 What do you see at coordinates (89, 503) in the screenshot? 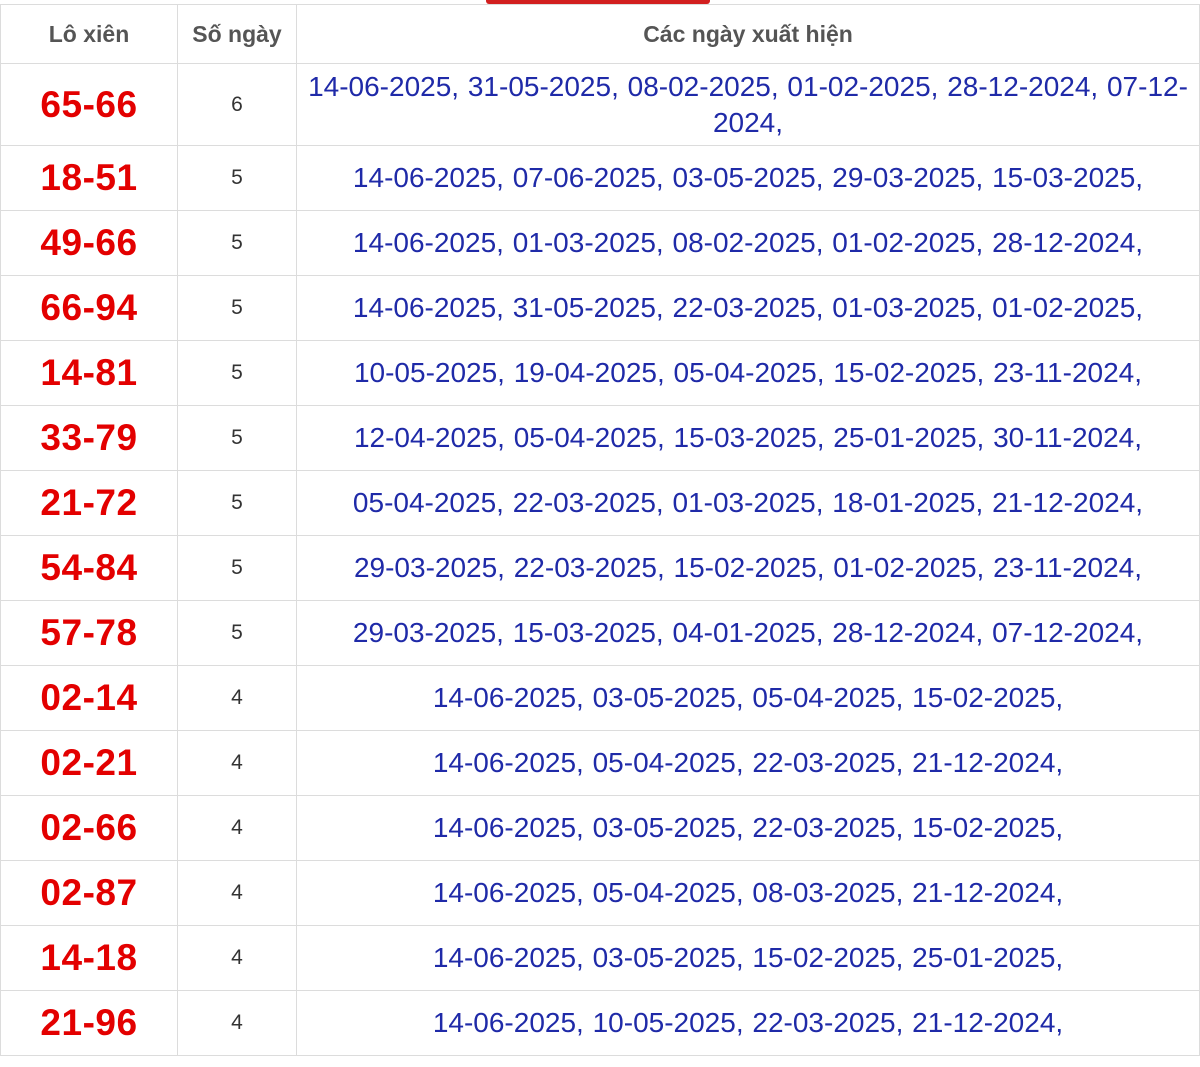
I see `pair-cell: 21-72` at bounding box center [89, 503].